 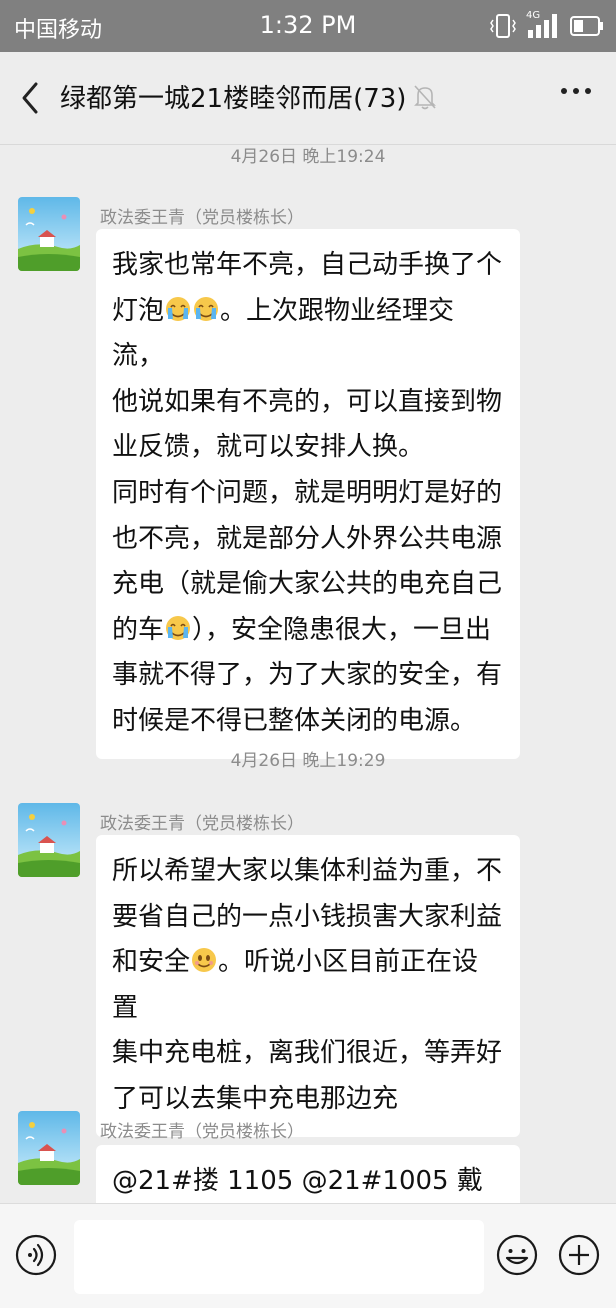 I want to click on smiling-face-emoji, so click(x=204, y=960).